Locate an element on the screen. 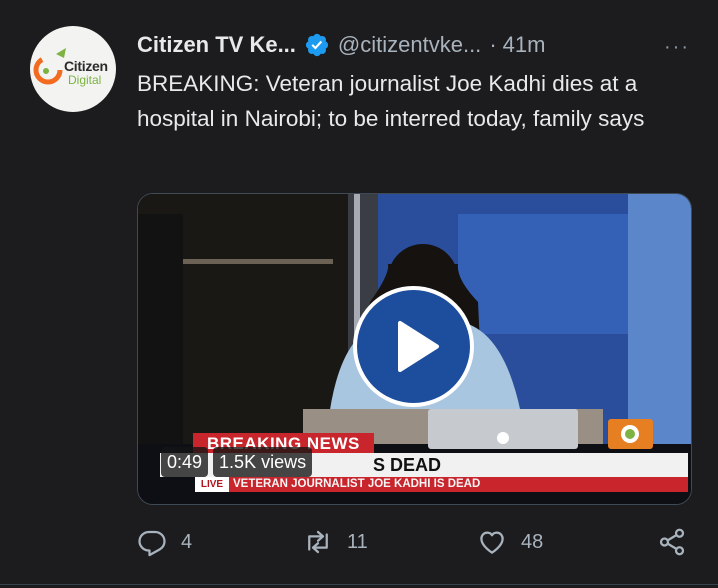 The height and width of the screenshot is (588, 718). verified-badge-icon is located at coordinates (317, 45).